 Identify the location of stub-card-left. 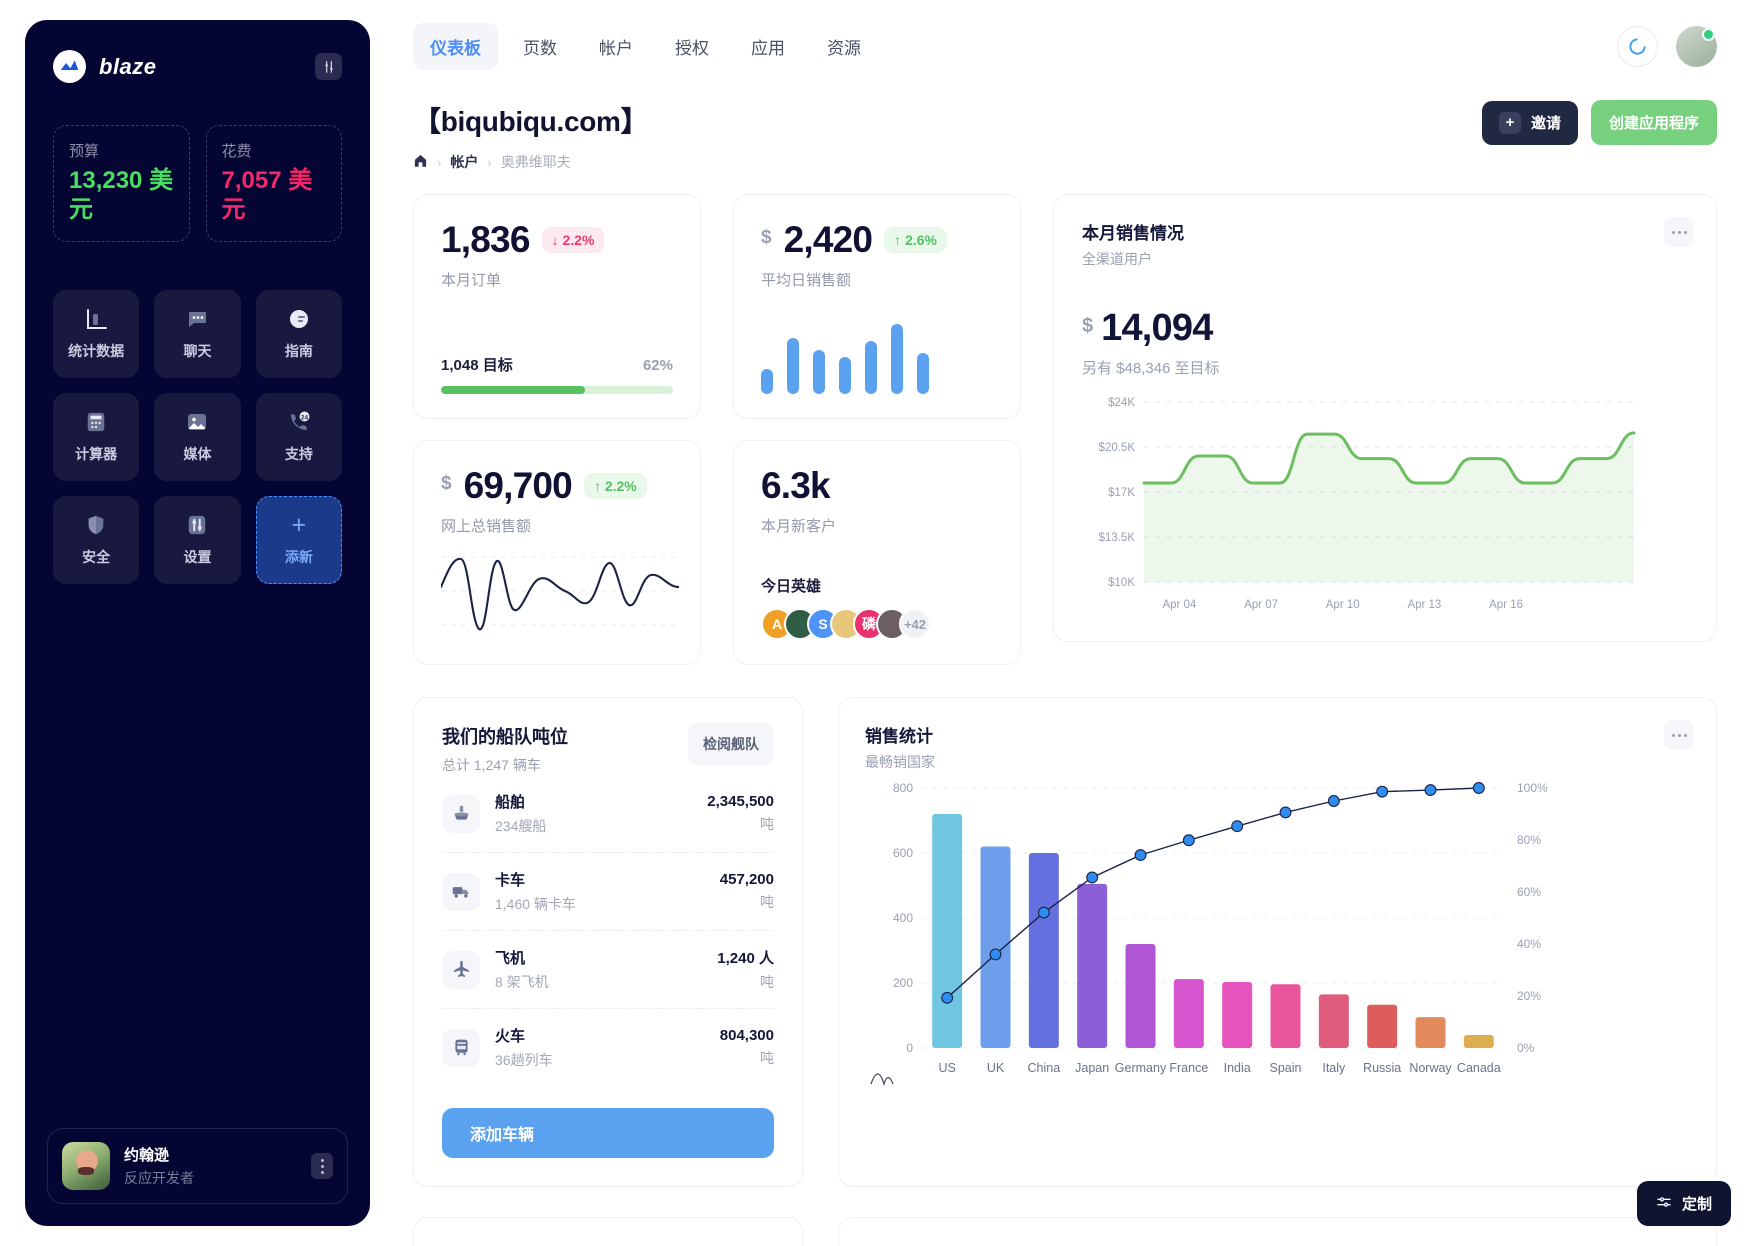
(608, 1231).